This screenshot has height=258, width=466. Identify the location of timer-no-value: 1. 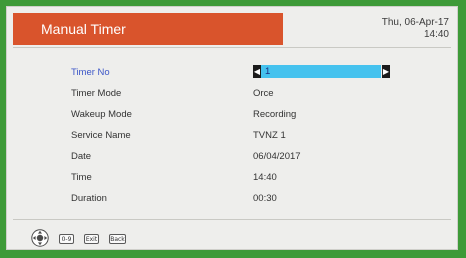
(268, 71).